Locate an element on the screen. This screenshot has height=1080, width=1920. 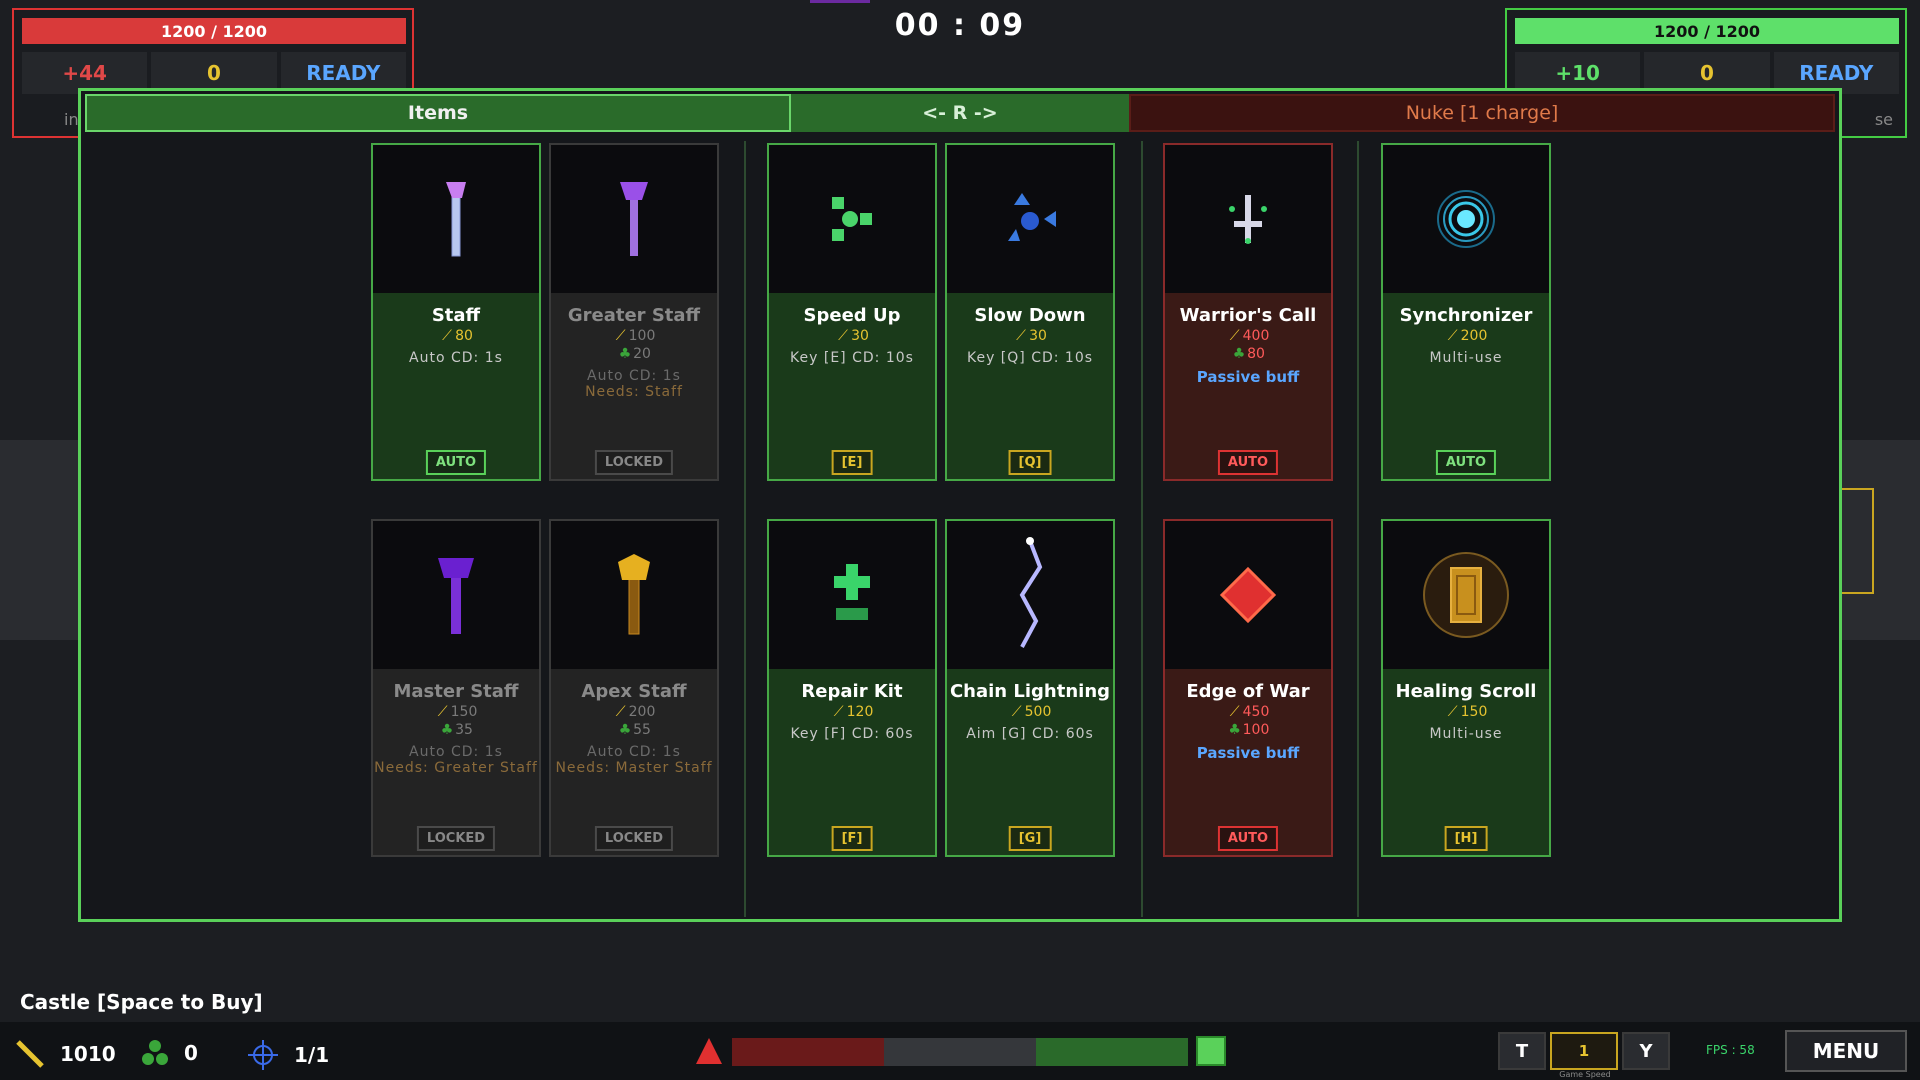
repair-kit-icon is located at coordinates (852, 592).